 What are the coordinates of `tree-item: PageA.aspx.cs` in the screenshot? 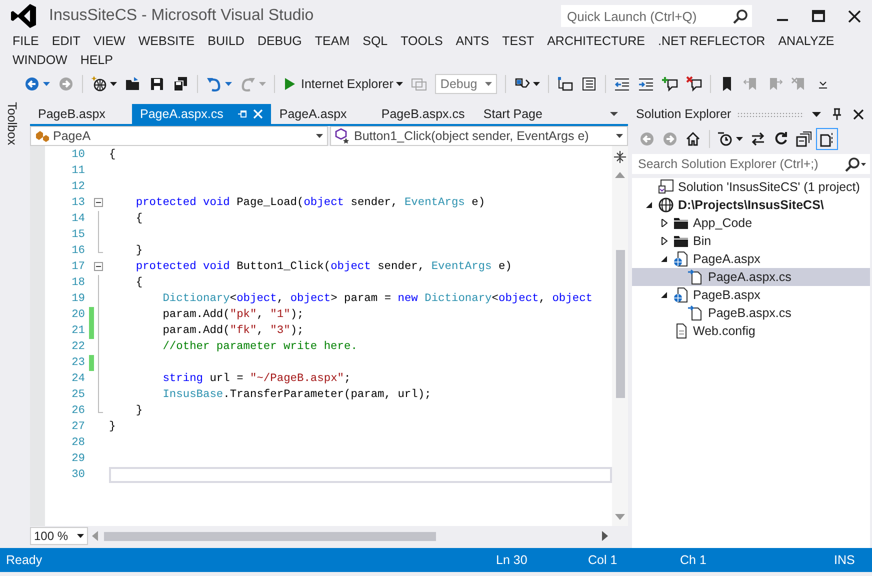 It's located at (751, 277).